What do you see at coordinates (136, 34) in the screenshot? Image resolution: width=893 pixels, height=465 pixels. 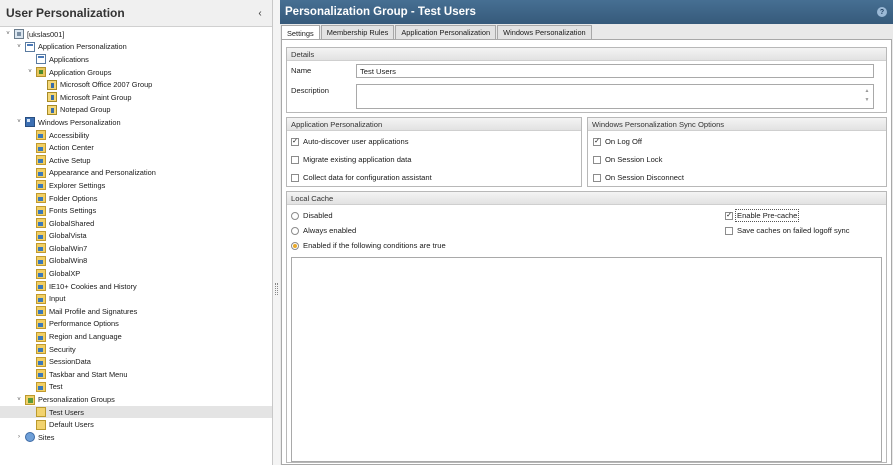 I see `tree-item: ˅ [ukslas001]` at bounding box center [136, 34].